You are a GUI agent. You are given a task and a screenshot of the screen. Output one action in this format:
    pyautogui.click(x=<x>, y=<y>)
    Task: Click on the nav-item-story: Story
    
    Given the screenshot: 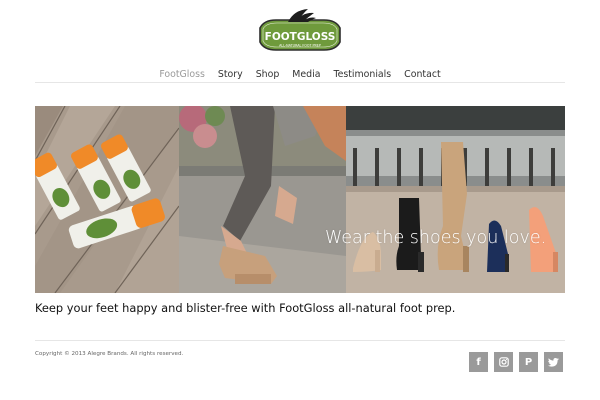 What is the action you would take?
    pyautogui.click(x=230, y=74)
    